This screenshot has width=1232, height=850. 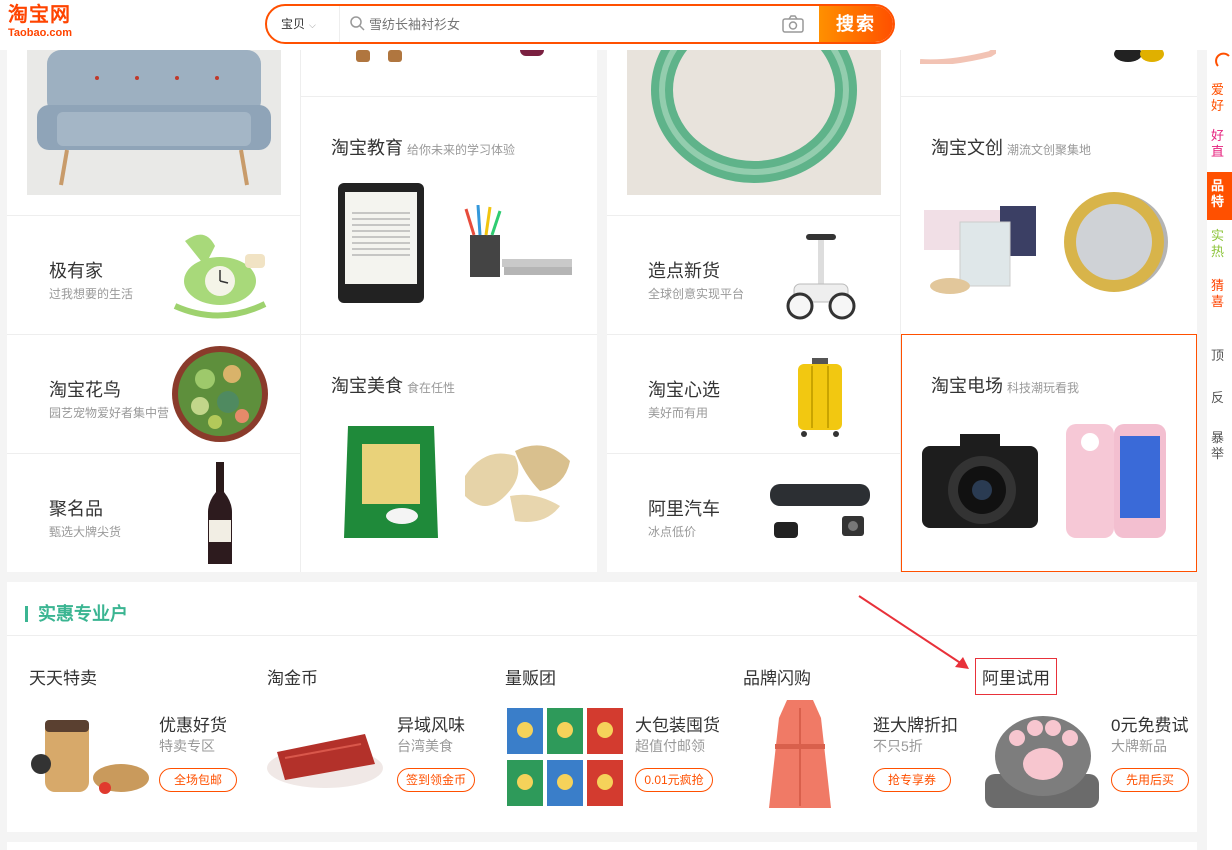 What do you see at coordinates (684, 508) in the screenshot?
I see `category-title-car: 阿里汽车` at bounding box center [684, 508].